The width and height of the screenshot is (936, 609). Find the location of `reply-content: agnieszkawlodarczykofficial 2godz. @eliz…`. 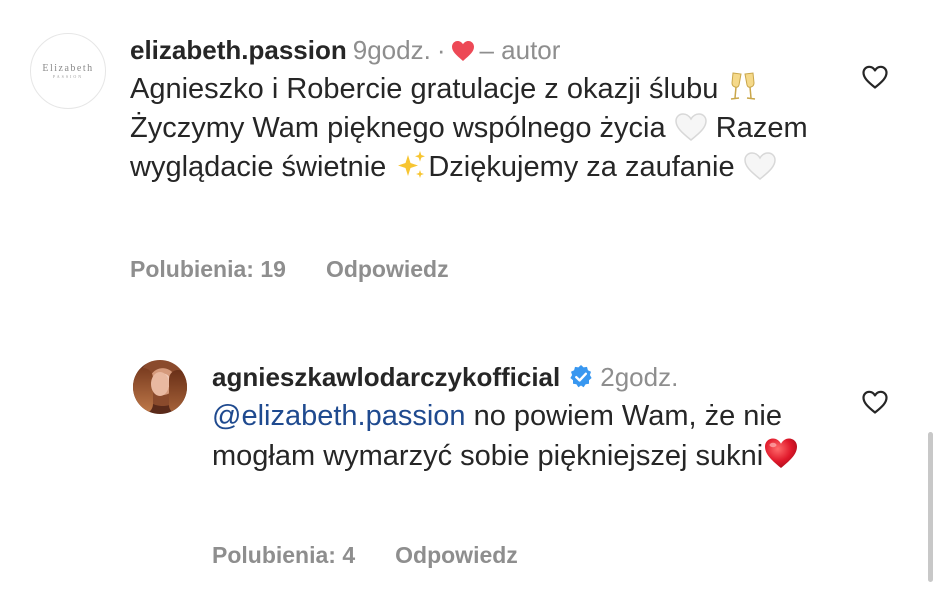

reply-content: agnieszkawlodarczykofficial 2godz. @eliz… is located at coordinates (522, 416).